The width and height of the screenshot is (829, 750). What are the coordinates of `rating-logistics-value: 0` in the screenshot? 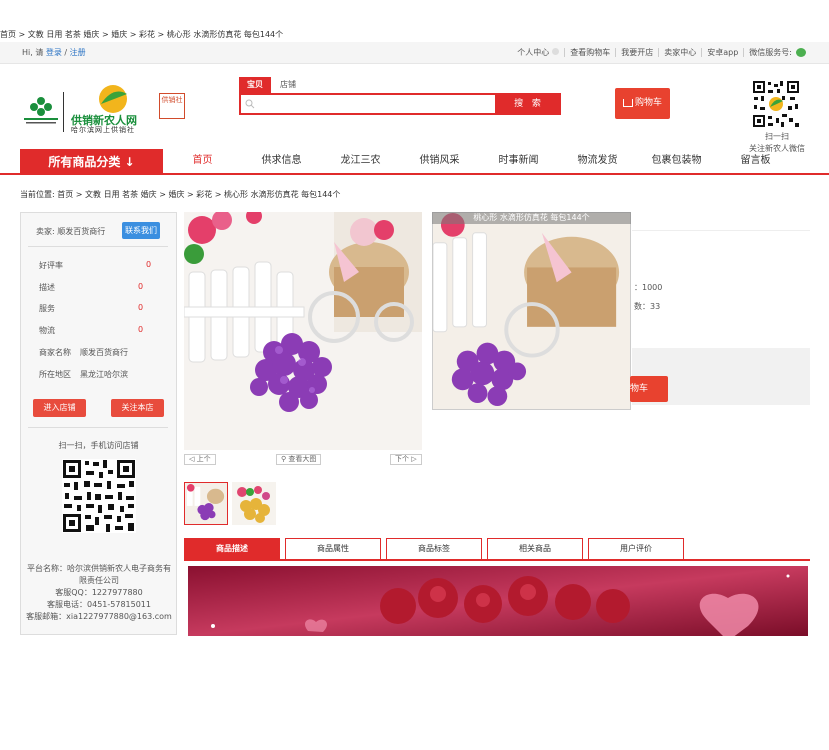 It's located at (141, 329).